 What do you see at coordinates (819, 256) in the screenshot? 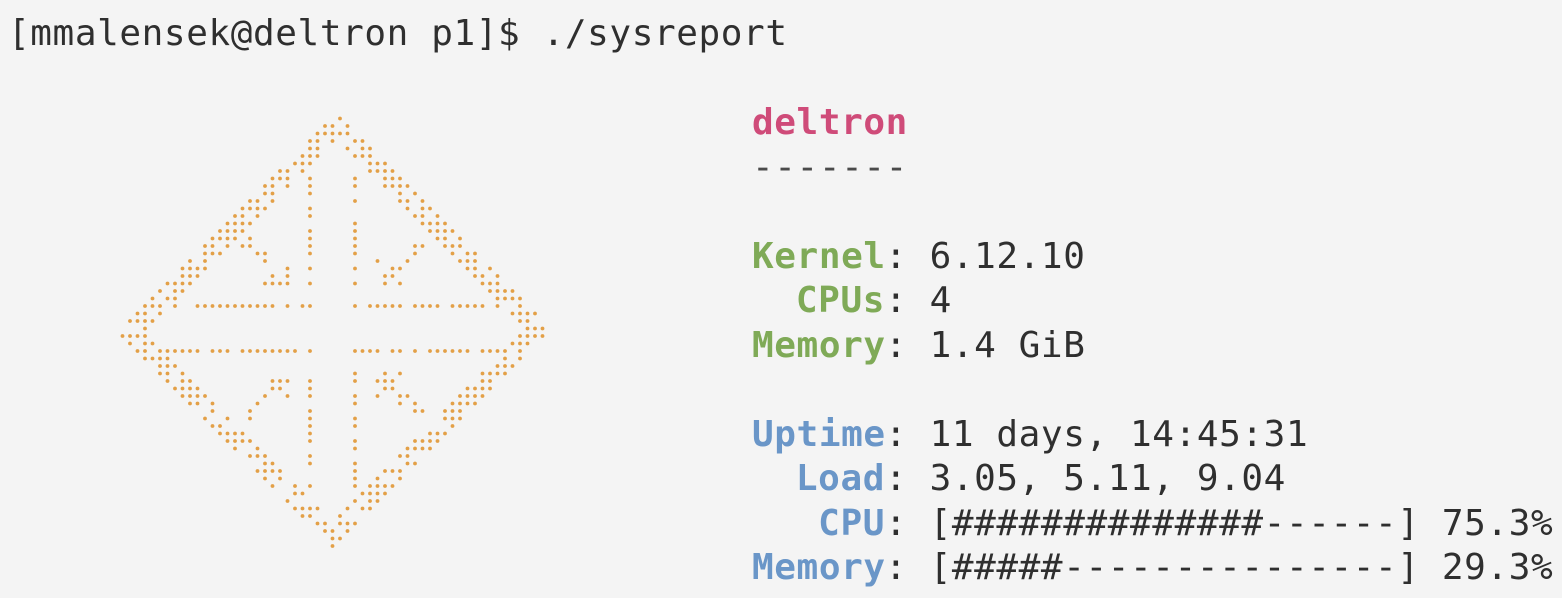
I see `kernel-label: Kernel` at bounding box center [819, 256].